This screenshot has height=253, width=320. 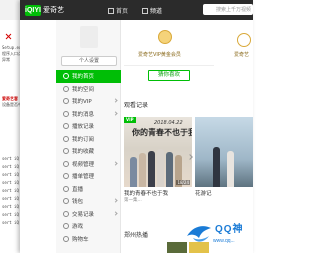 I want to click on sidebar-item-label: 视频管理, so click(x=83, y=164).